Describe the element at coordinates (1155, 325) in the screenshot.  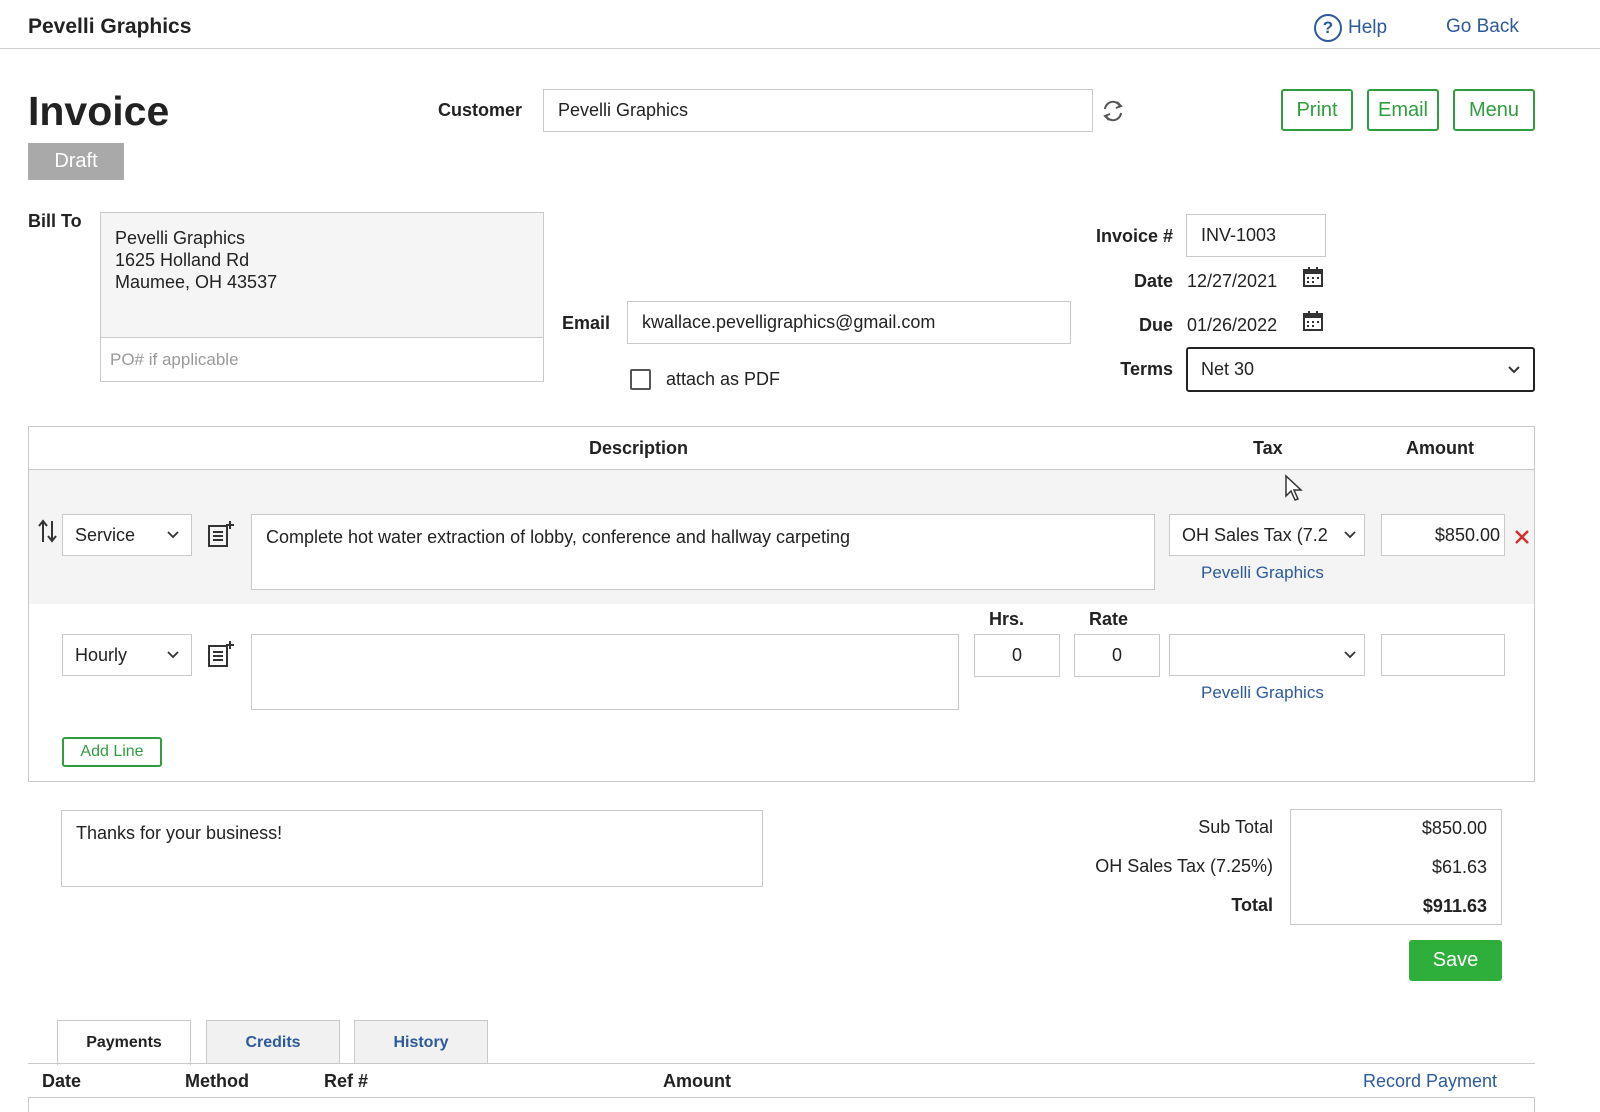
I see `due-label: Due` at that location.